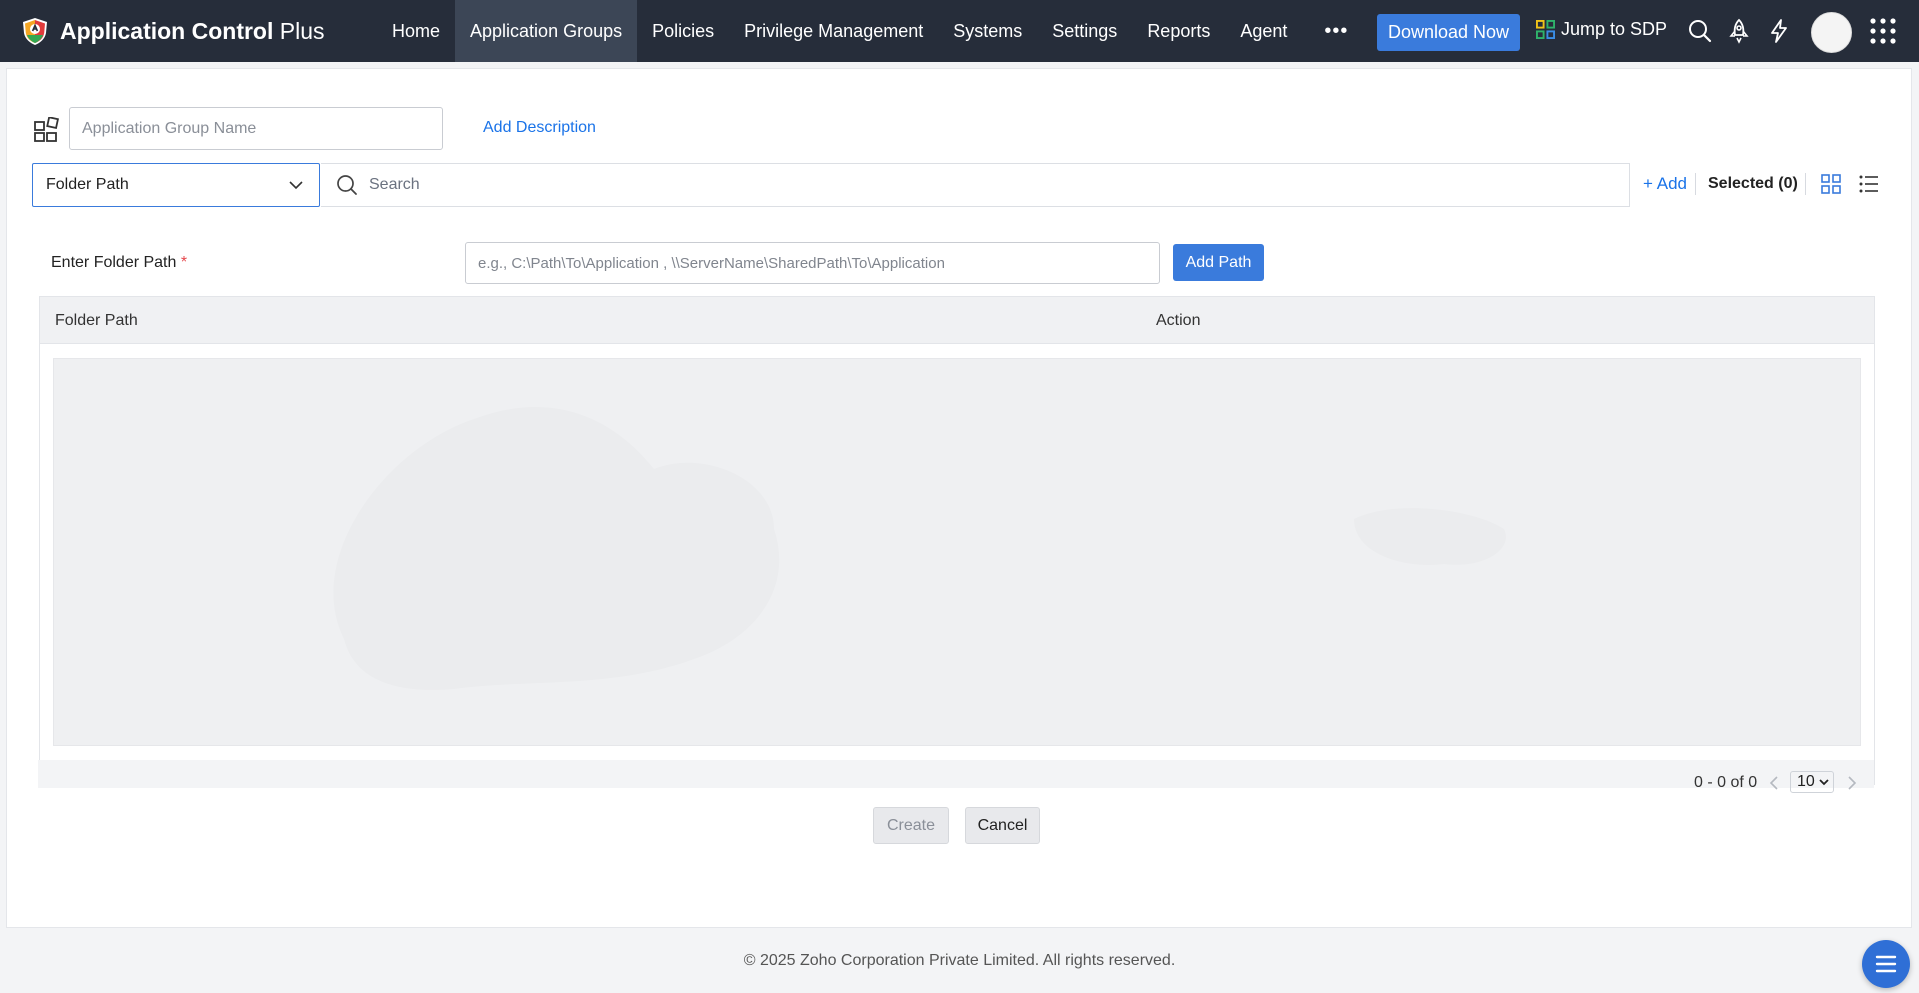  What do you see at coordinates (176, 185) in the screenshot?
I see `filter-type-dropdown: Folder Path` at bounding box center [176, 185].